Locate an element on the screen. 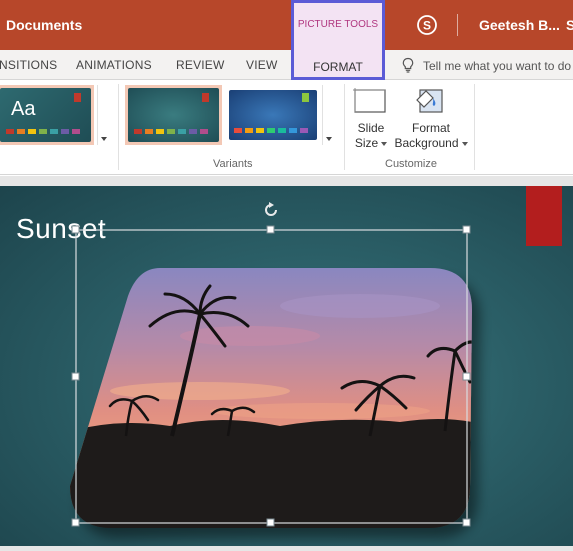 The image size is (573, 551). tab-review: REVIEW is located at coordinates (200, 65).